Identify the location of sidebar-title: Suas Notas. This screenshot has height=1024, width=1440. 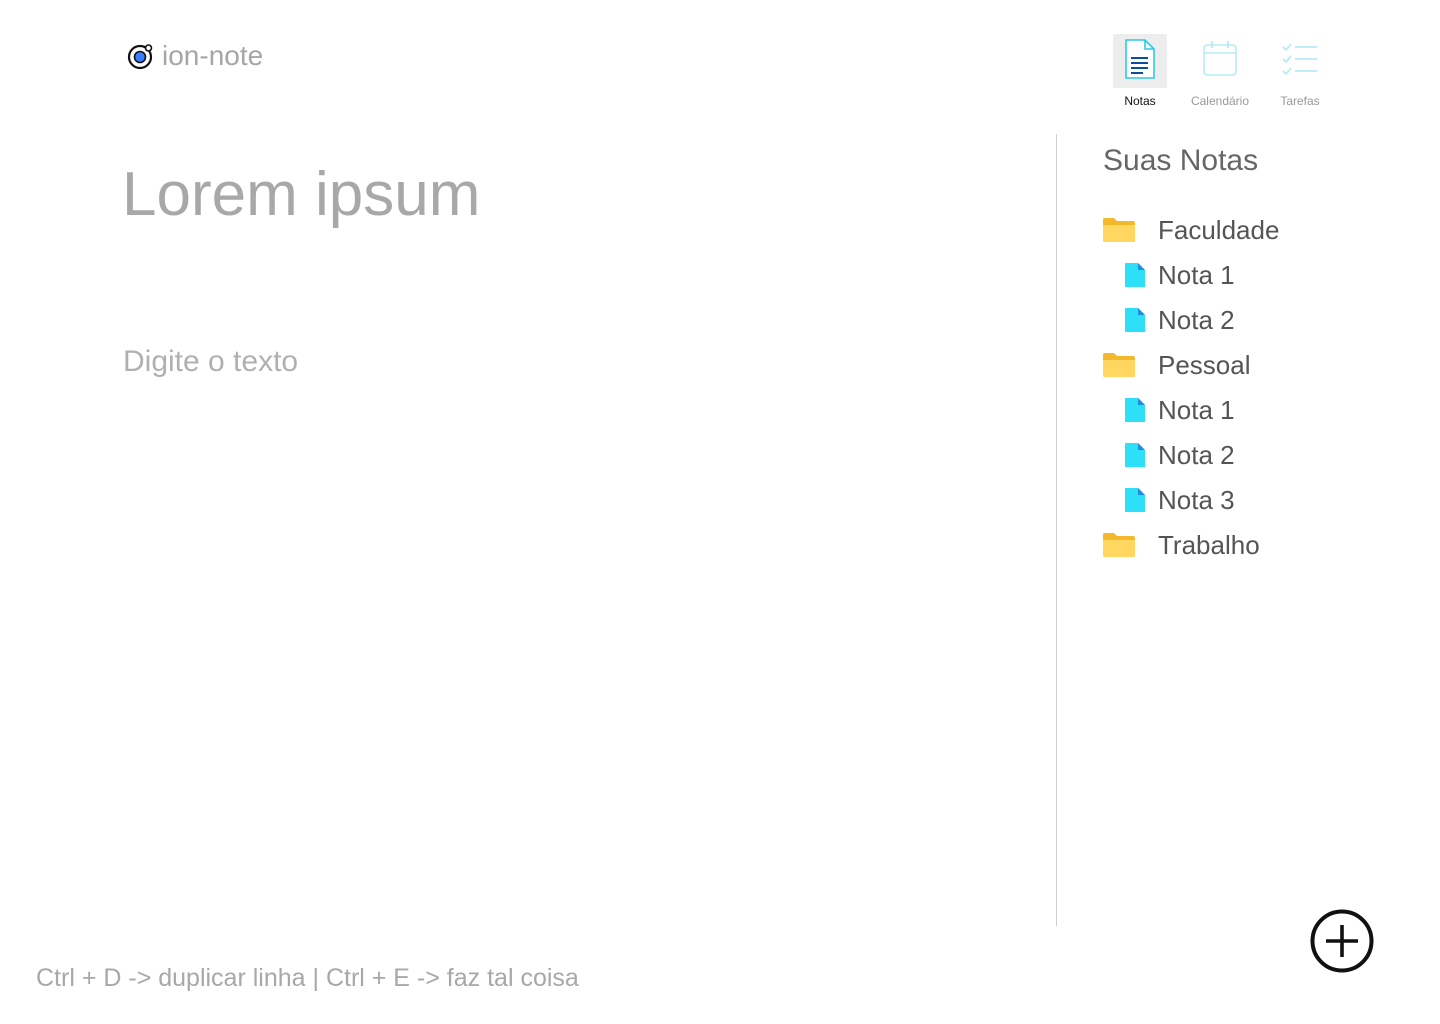
(1181, 160).